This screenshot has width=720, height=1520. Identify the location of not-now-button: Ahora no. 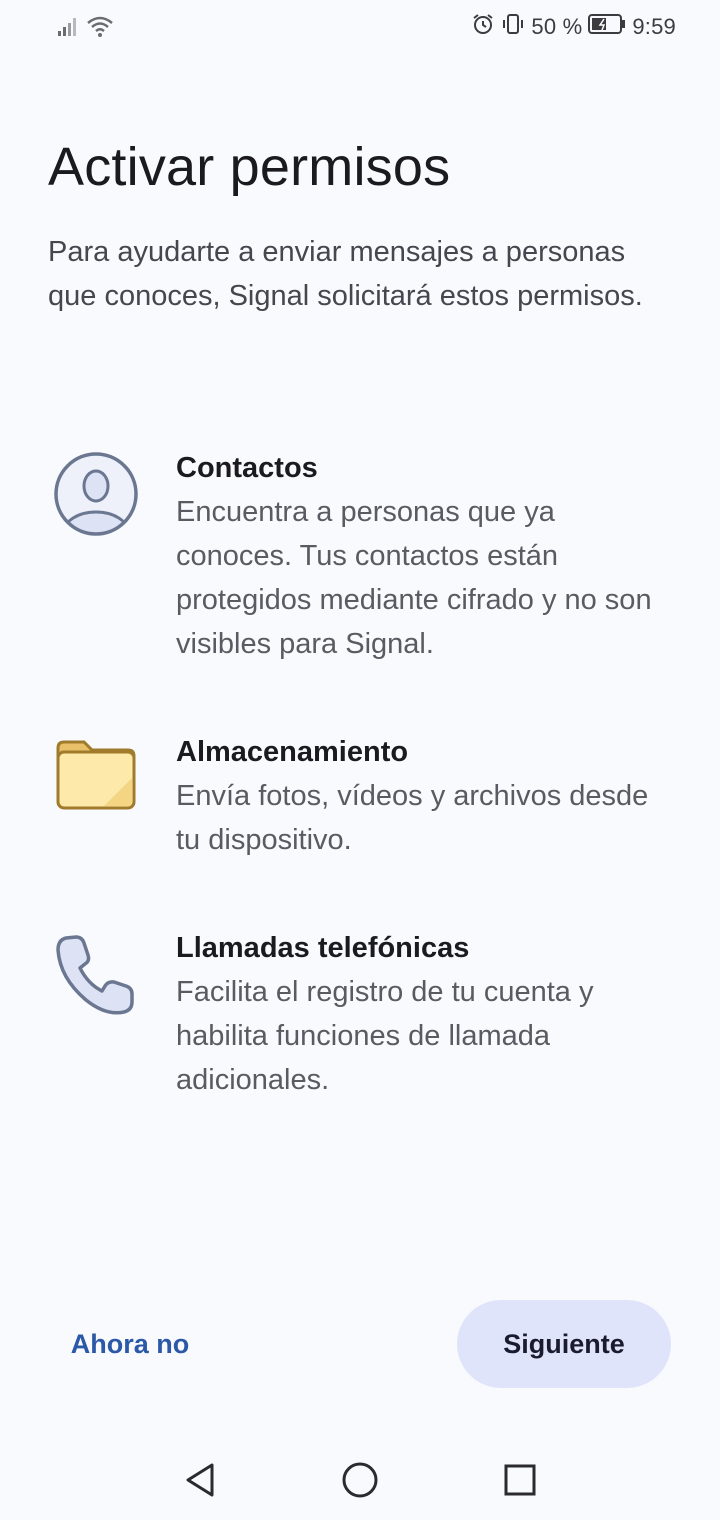
(130, 1344).